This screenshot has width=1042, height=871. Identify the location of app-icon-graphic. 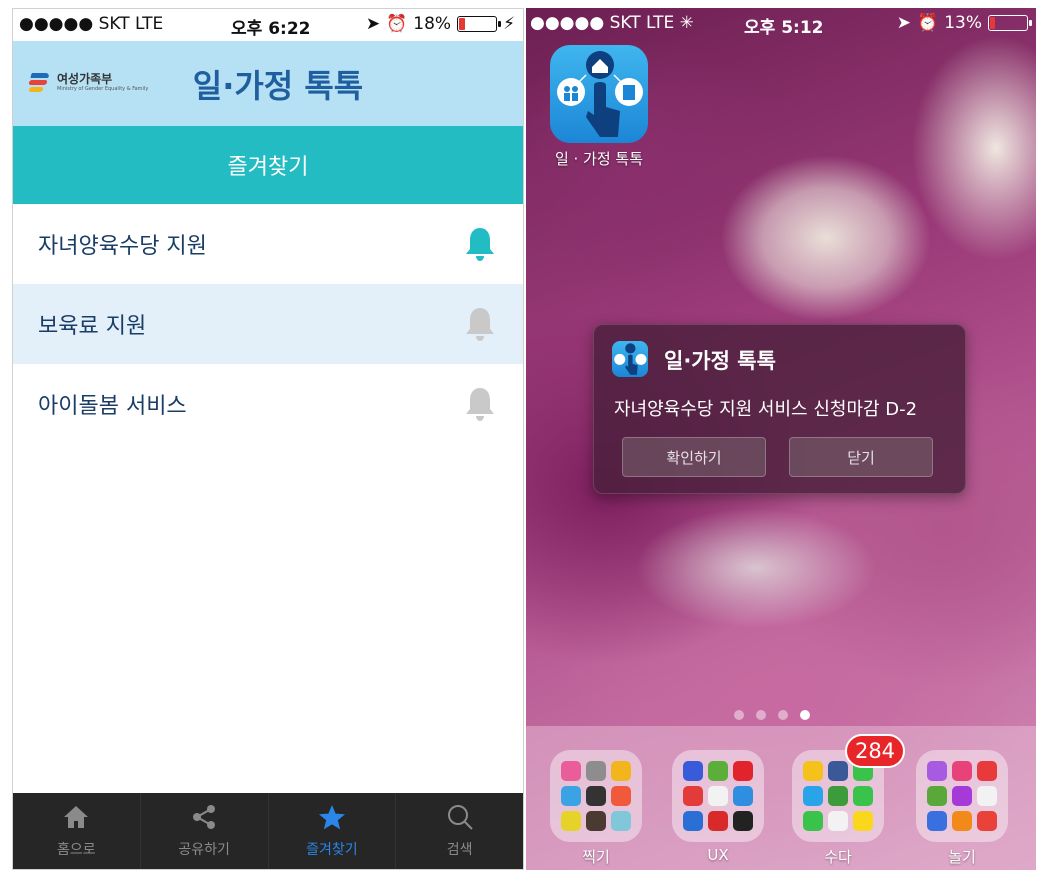
(600, 94).